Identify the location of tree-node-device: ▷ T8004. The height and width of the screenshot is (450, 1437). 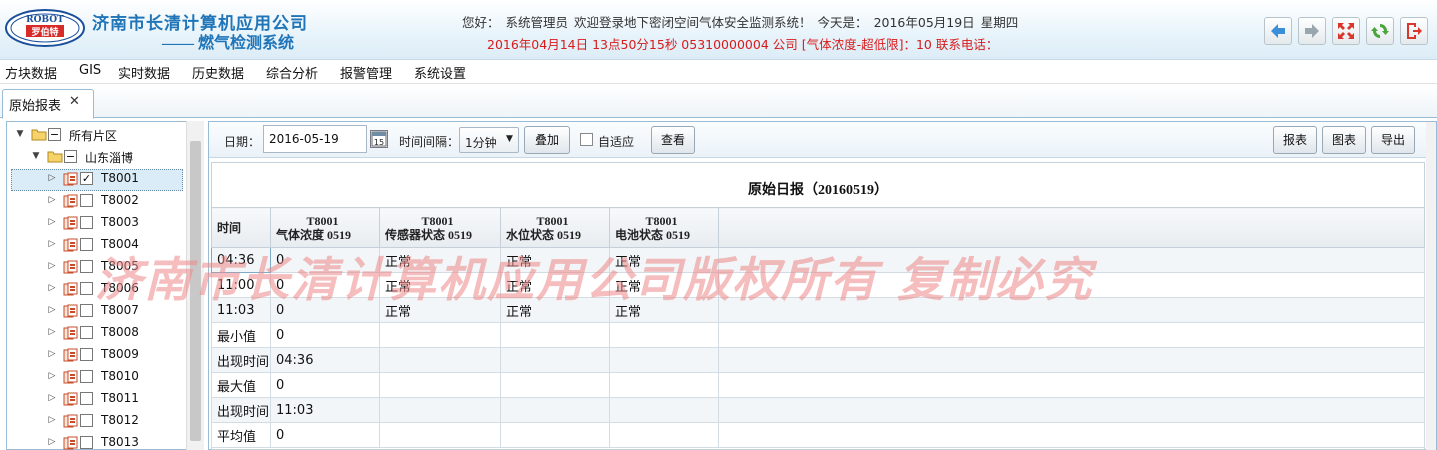
(92, 245).